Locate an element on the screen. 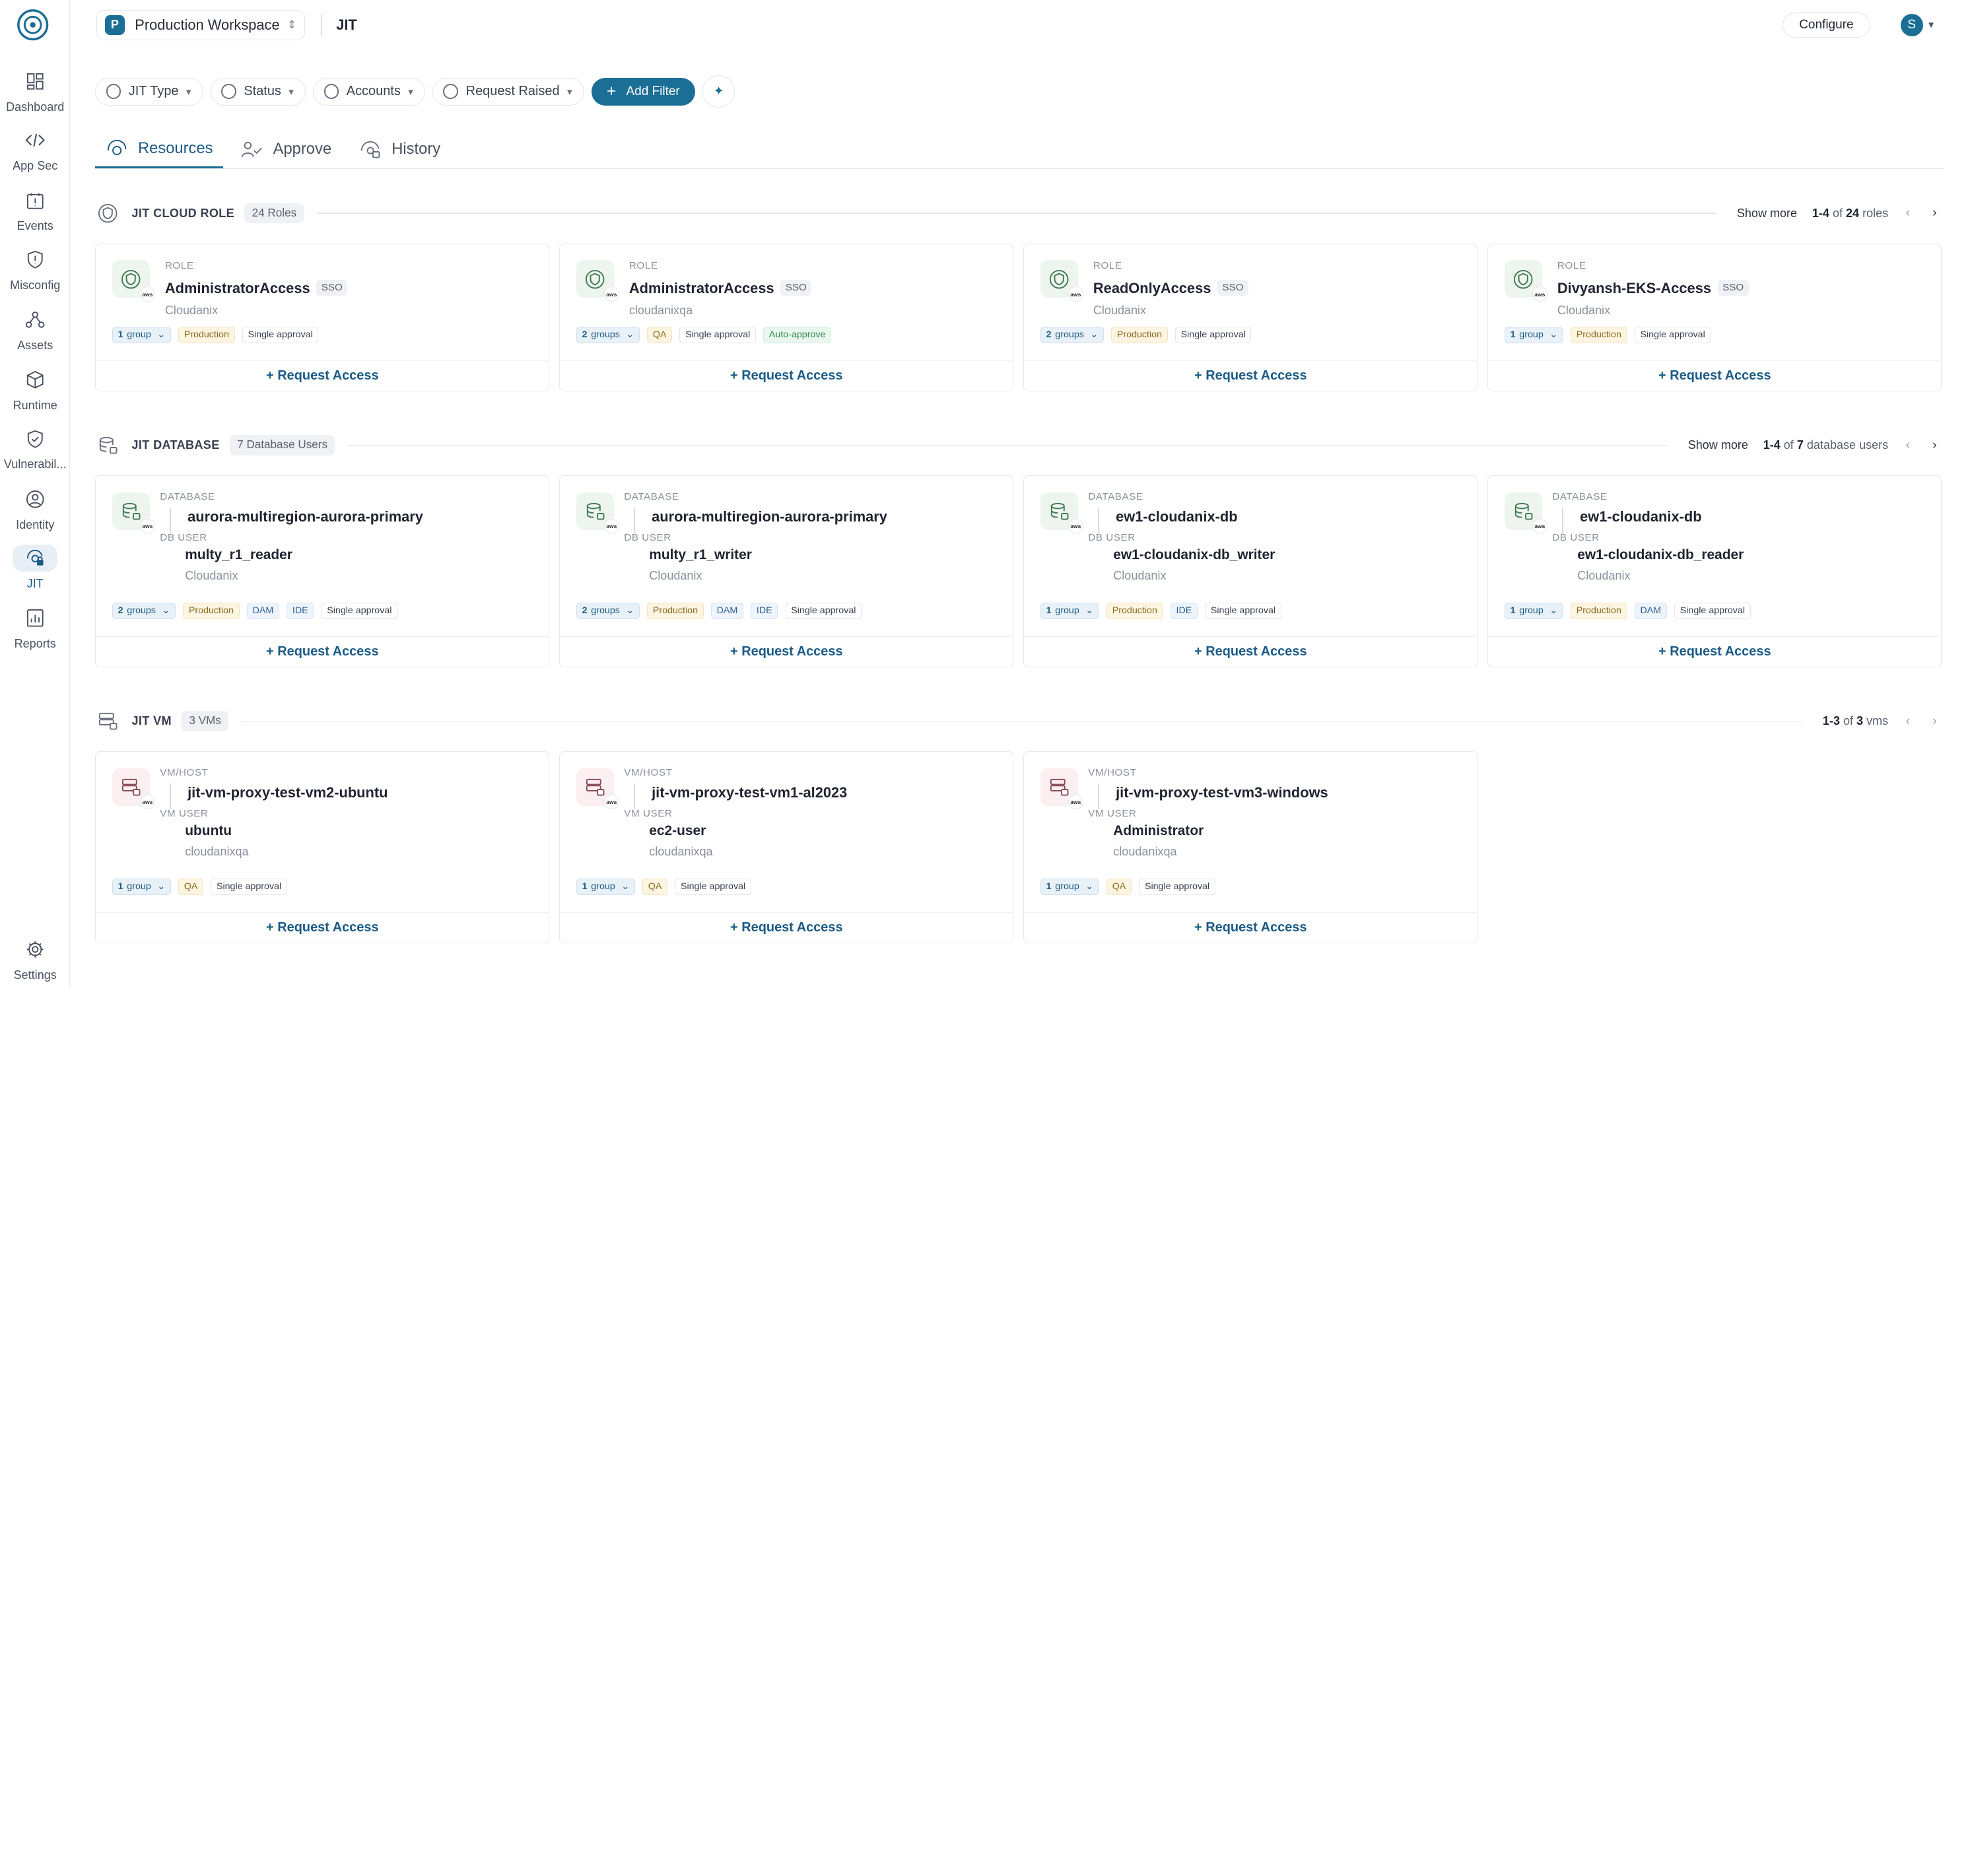 This screenshot has height=1876, width=1970. cloudanix-logo is located at coordinates (33, 25).